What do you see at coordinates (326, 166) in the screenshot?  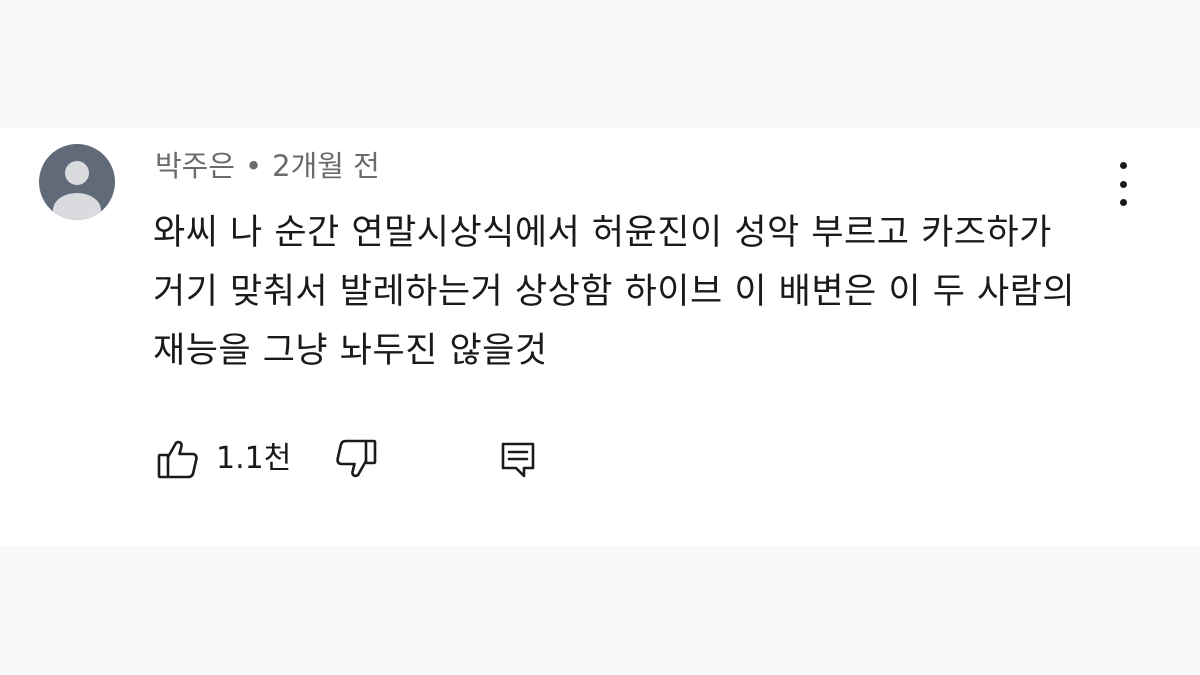 I see `comment-timestamp: 2개월 전` at bounding box center [326, 166].